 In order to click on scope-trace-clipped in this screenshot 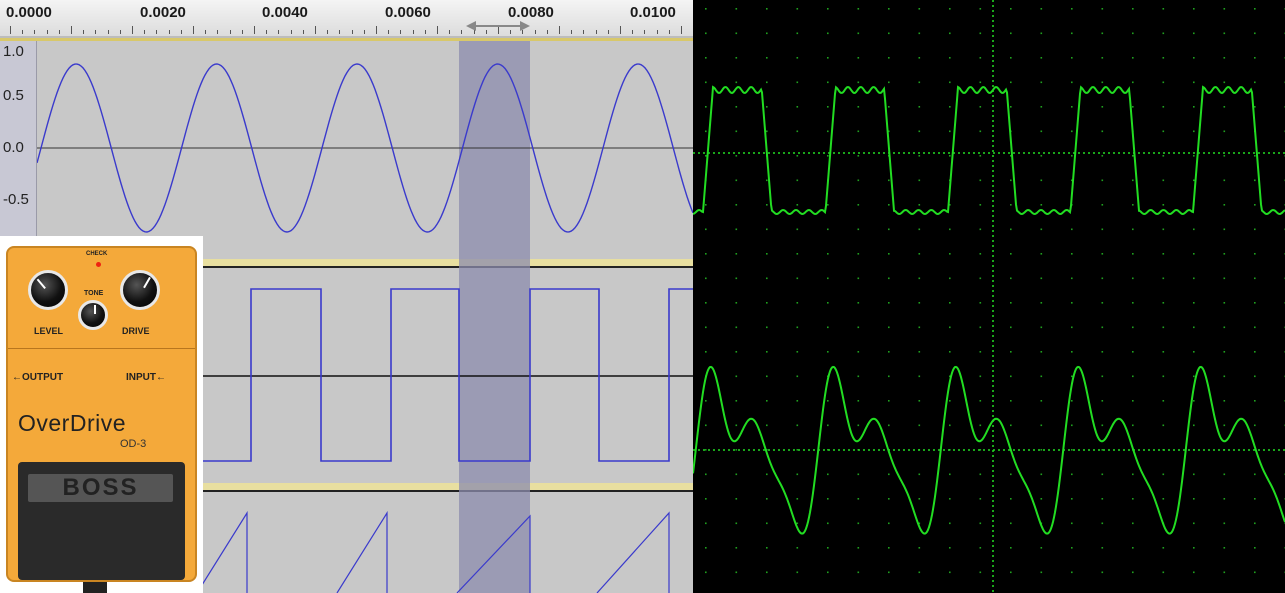, I will do `click(989, 150)`.